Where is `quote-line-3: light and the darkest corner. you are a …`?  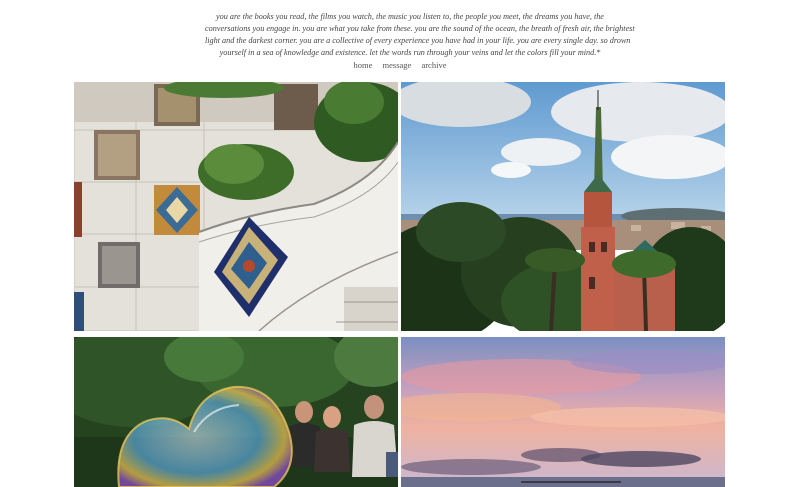 quote-line-3: light and the darkest corner. you are a … is located at coordinates (418, 40).